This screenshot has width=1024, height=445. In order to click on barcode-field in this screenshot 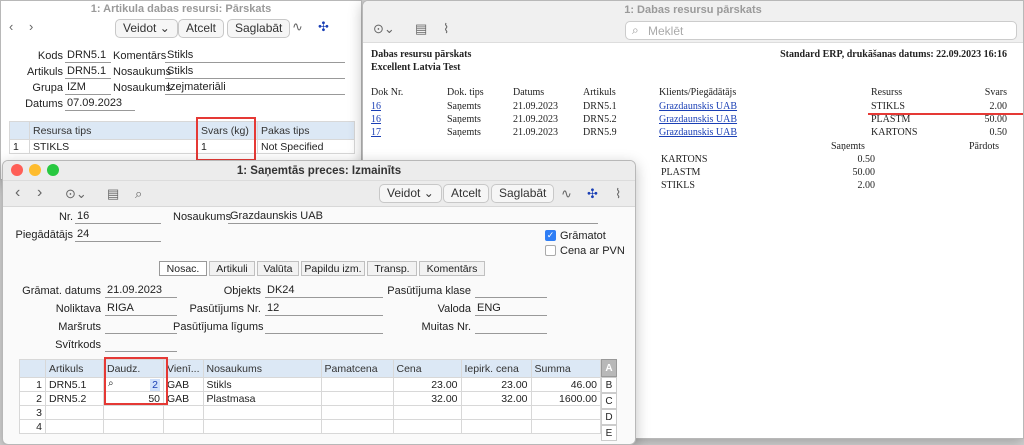, I will do `click(141, 345)`.